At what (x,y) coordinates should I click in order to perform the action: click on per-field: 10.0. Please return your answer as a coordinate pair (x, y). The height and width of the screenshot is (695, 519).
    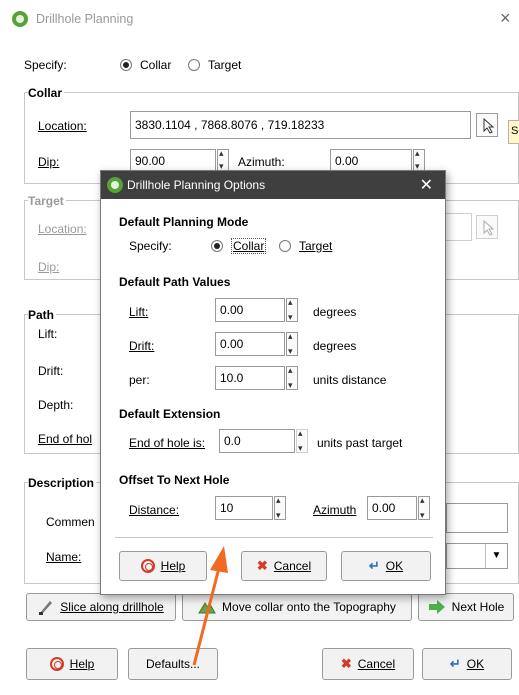
    Looking at the image, I should click on (250, 378).